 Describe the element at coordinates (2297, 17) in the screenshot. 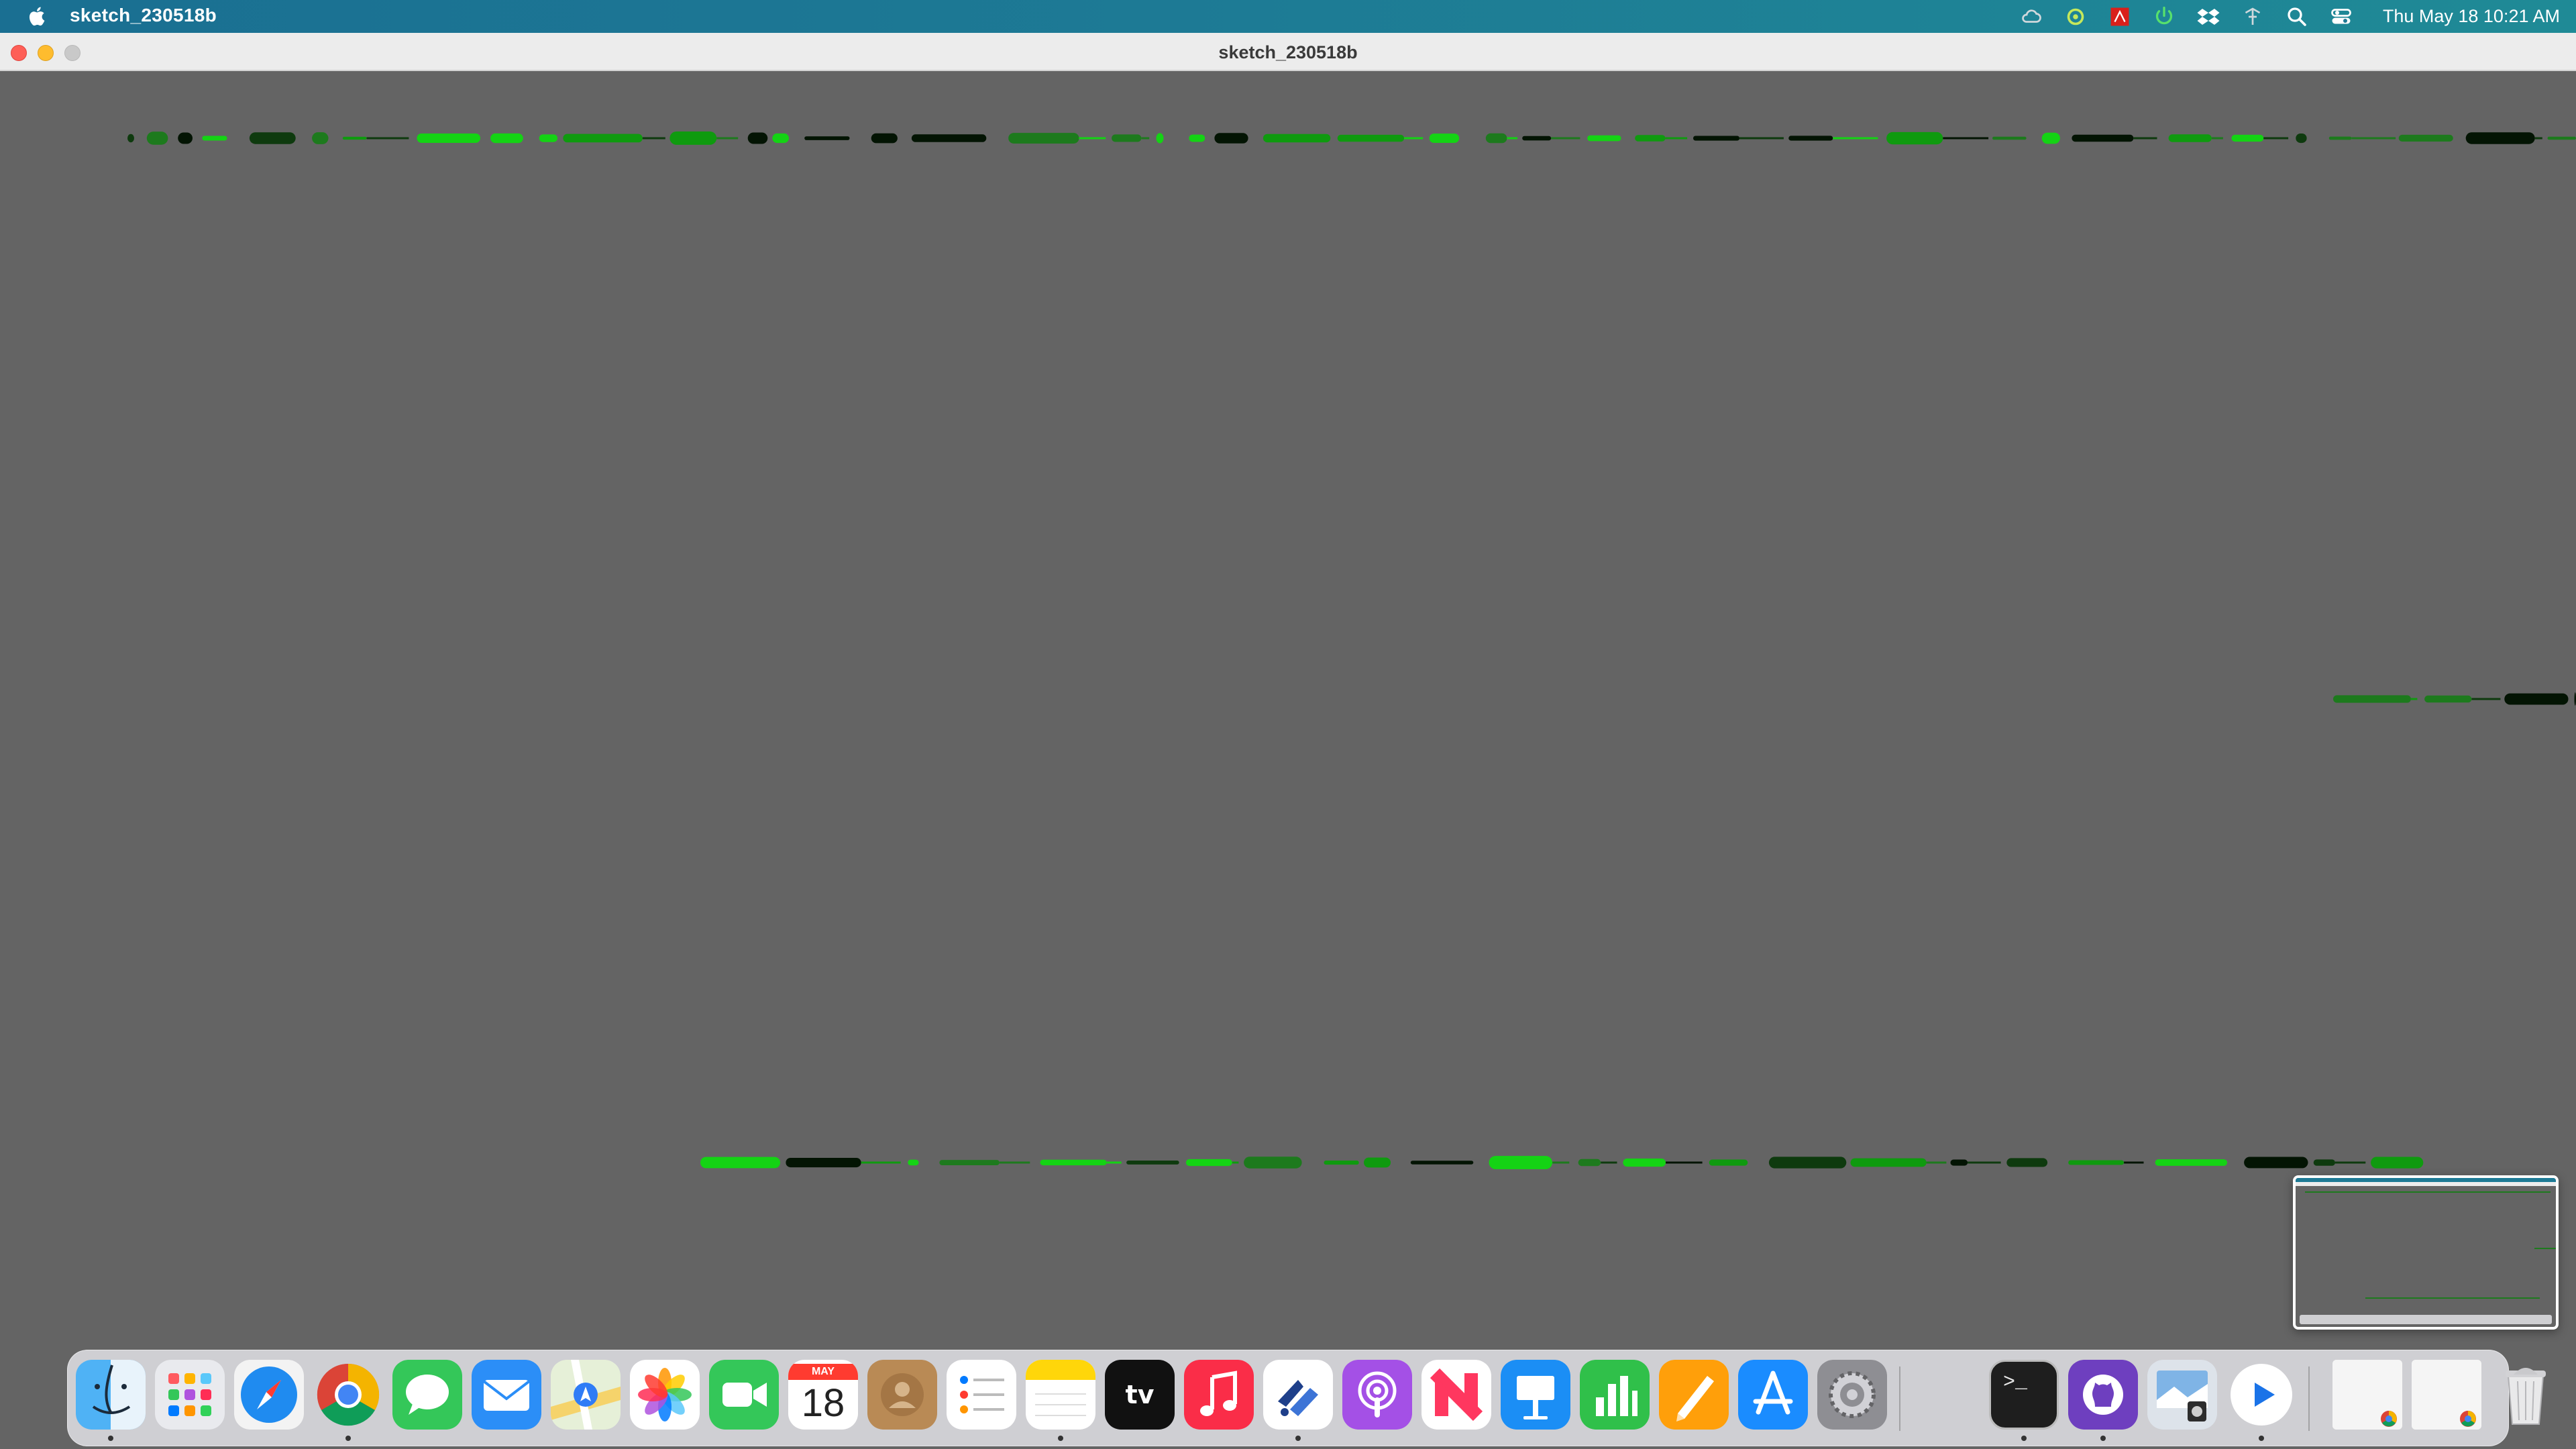

I see `spotlight-icon` at that location.